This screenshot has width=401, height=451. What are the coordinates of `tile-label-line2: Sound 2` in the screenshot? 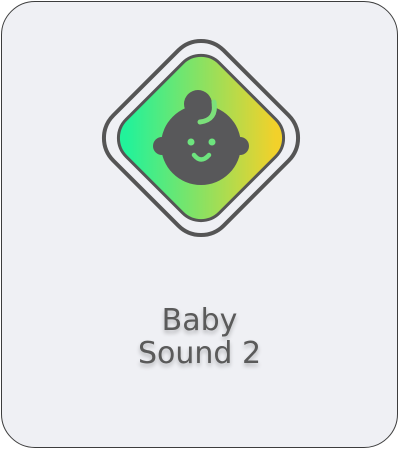 It's located at (199, 353).